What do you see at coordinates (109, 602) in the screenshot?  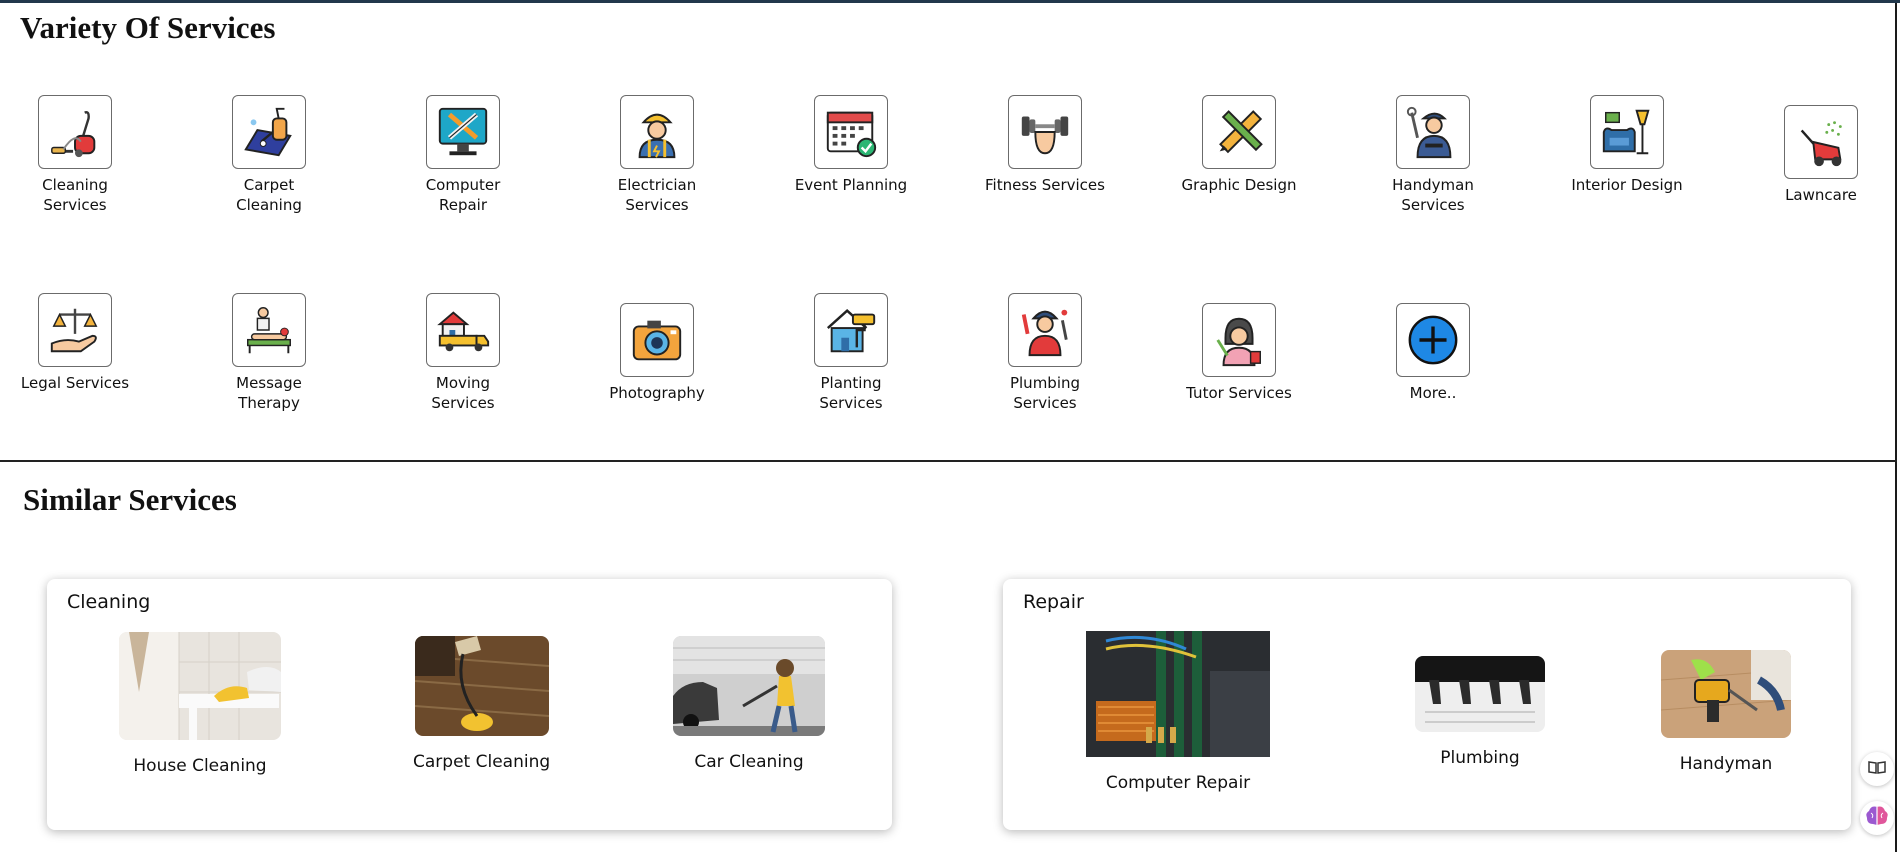 I see `card-title: Cleaning` at bounding box center [109, 602].